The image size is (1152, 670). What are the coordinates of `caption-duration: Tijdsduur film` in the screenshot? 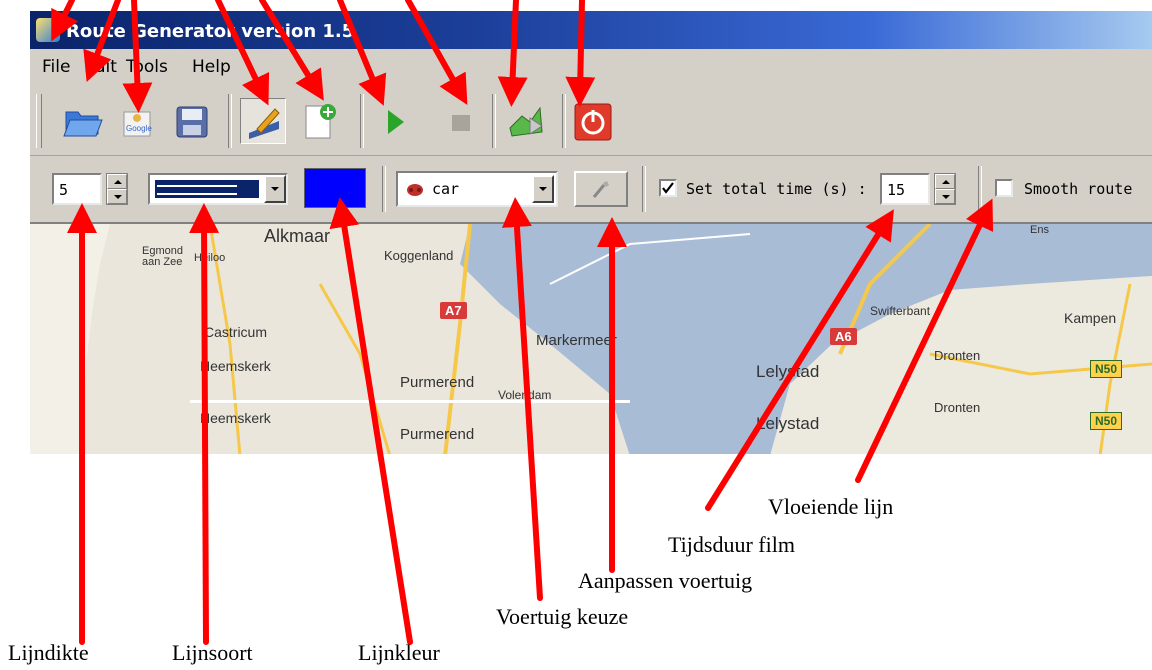 It's located at (731, 544).